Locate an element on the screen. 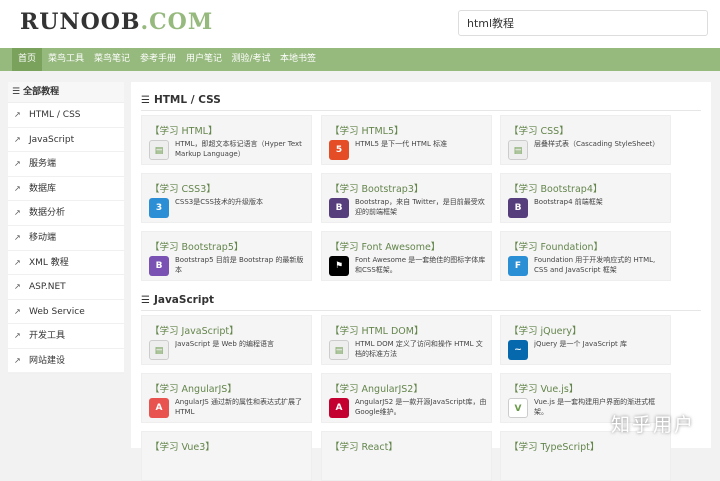 Image resolution: width=720 pixels, height=481 pixels. sidebar-item: ↗ HTML / CSS is located at coordinates (66, 115).